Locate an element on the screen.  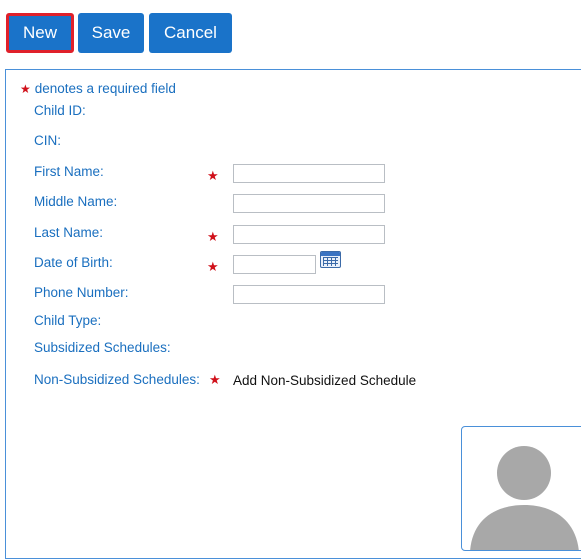
add-non-subsidized-schedule-link: Add Non-Subsidized Schedule is located at coordinates (324, 381).